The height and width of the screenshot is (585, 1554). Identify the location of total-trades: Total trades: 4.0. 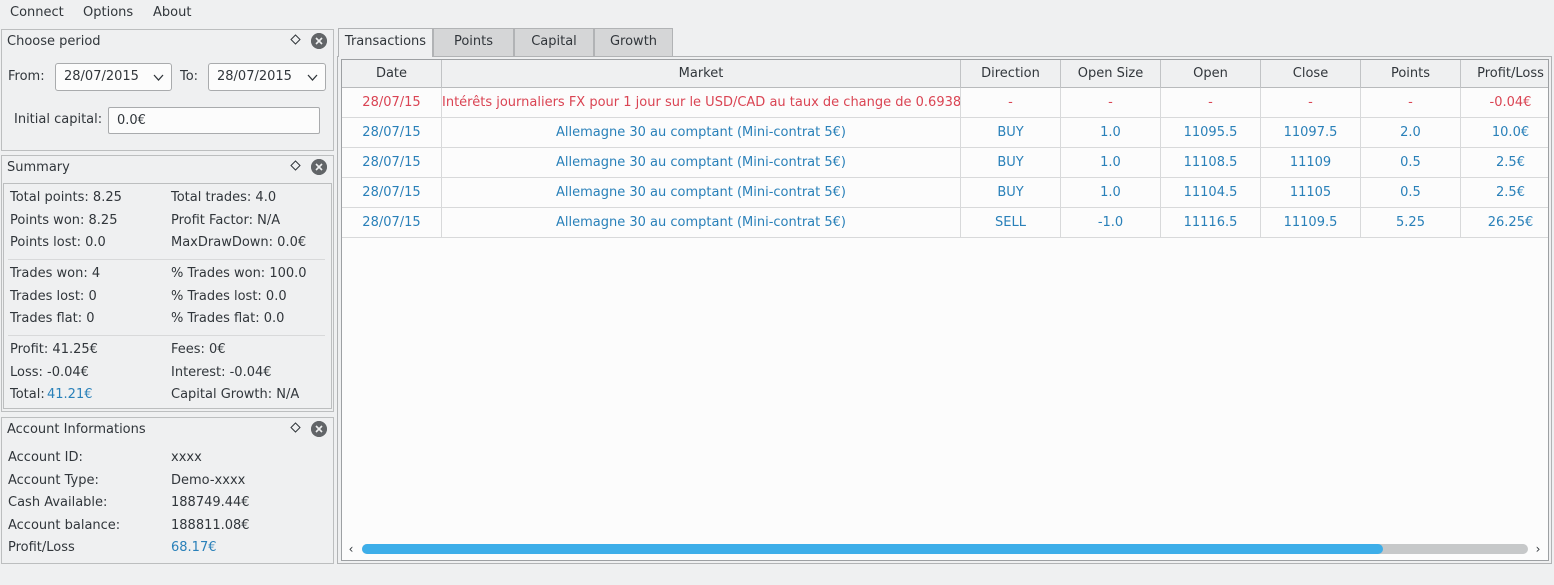
(224, 197).